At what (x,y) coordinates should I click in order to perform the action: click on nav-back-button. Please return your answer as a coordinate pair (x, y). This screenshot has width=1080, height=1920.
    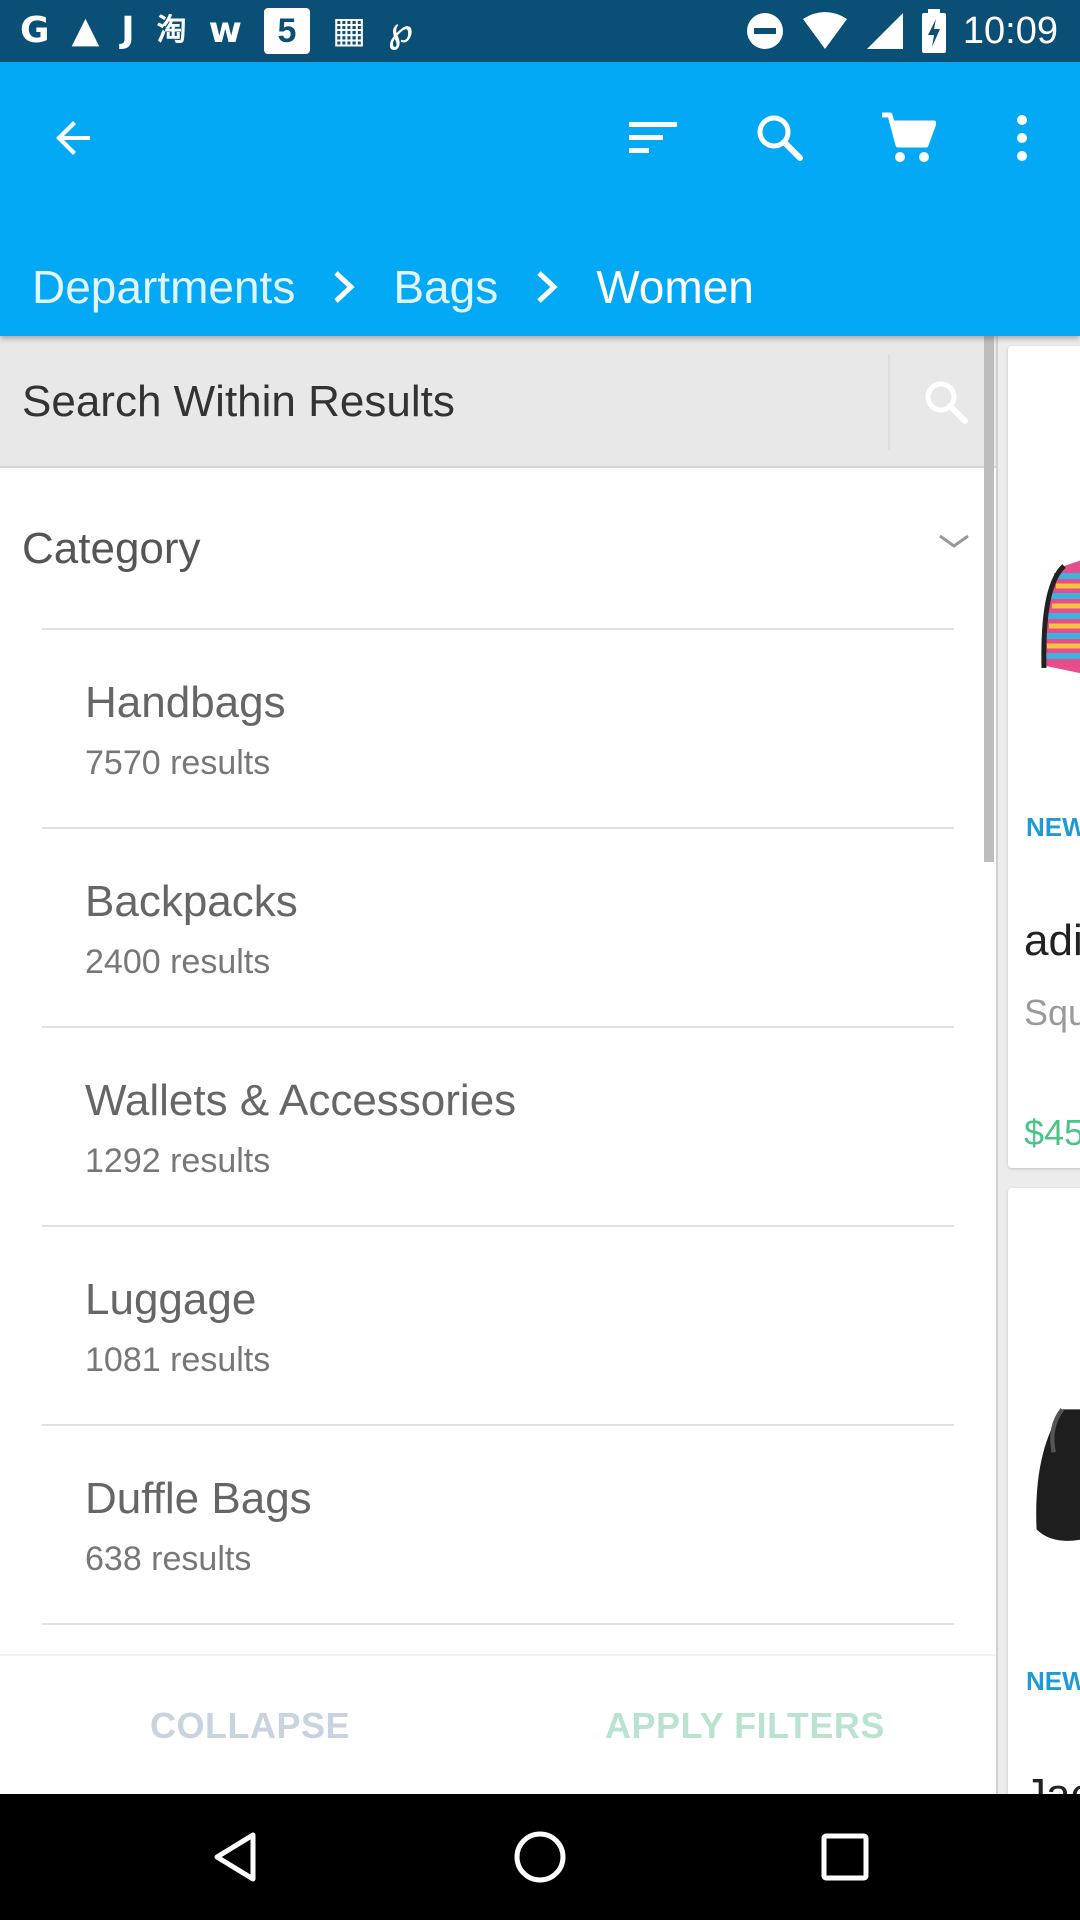
    Looking at the image, I should click on (235, 1857).